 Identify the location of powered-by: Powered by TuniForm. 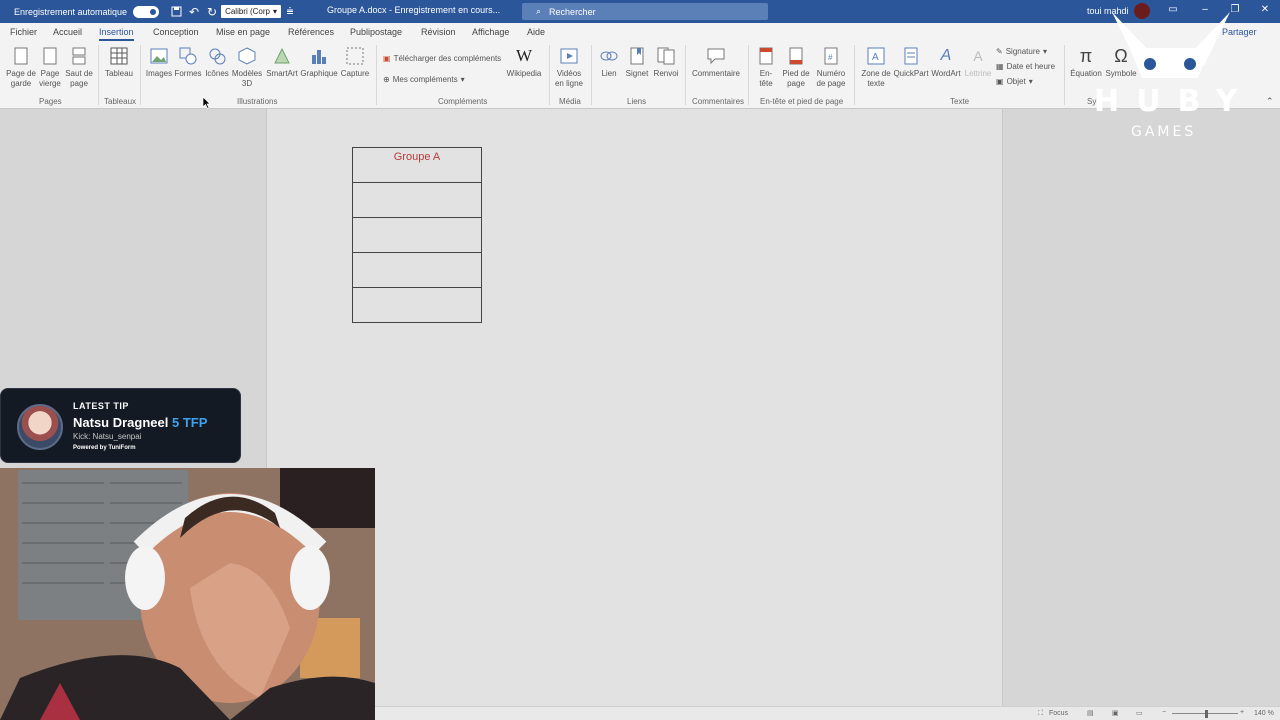
(104, 448).